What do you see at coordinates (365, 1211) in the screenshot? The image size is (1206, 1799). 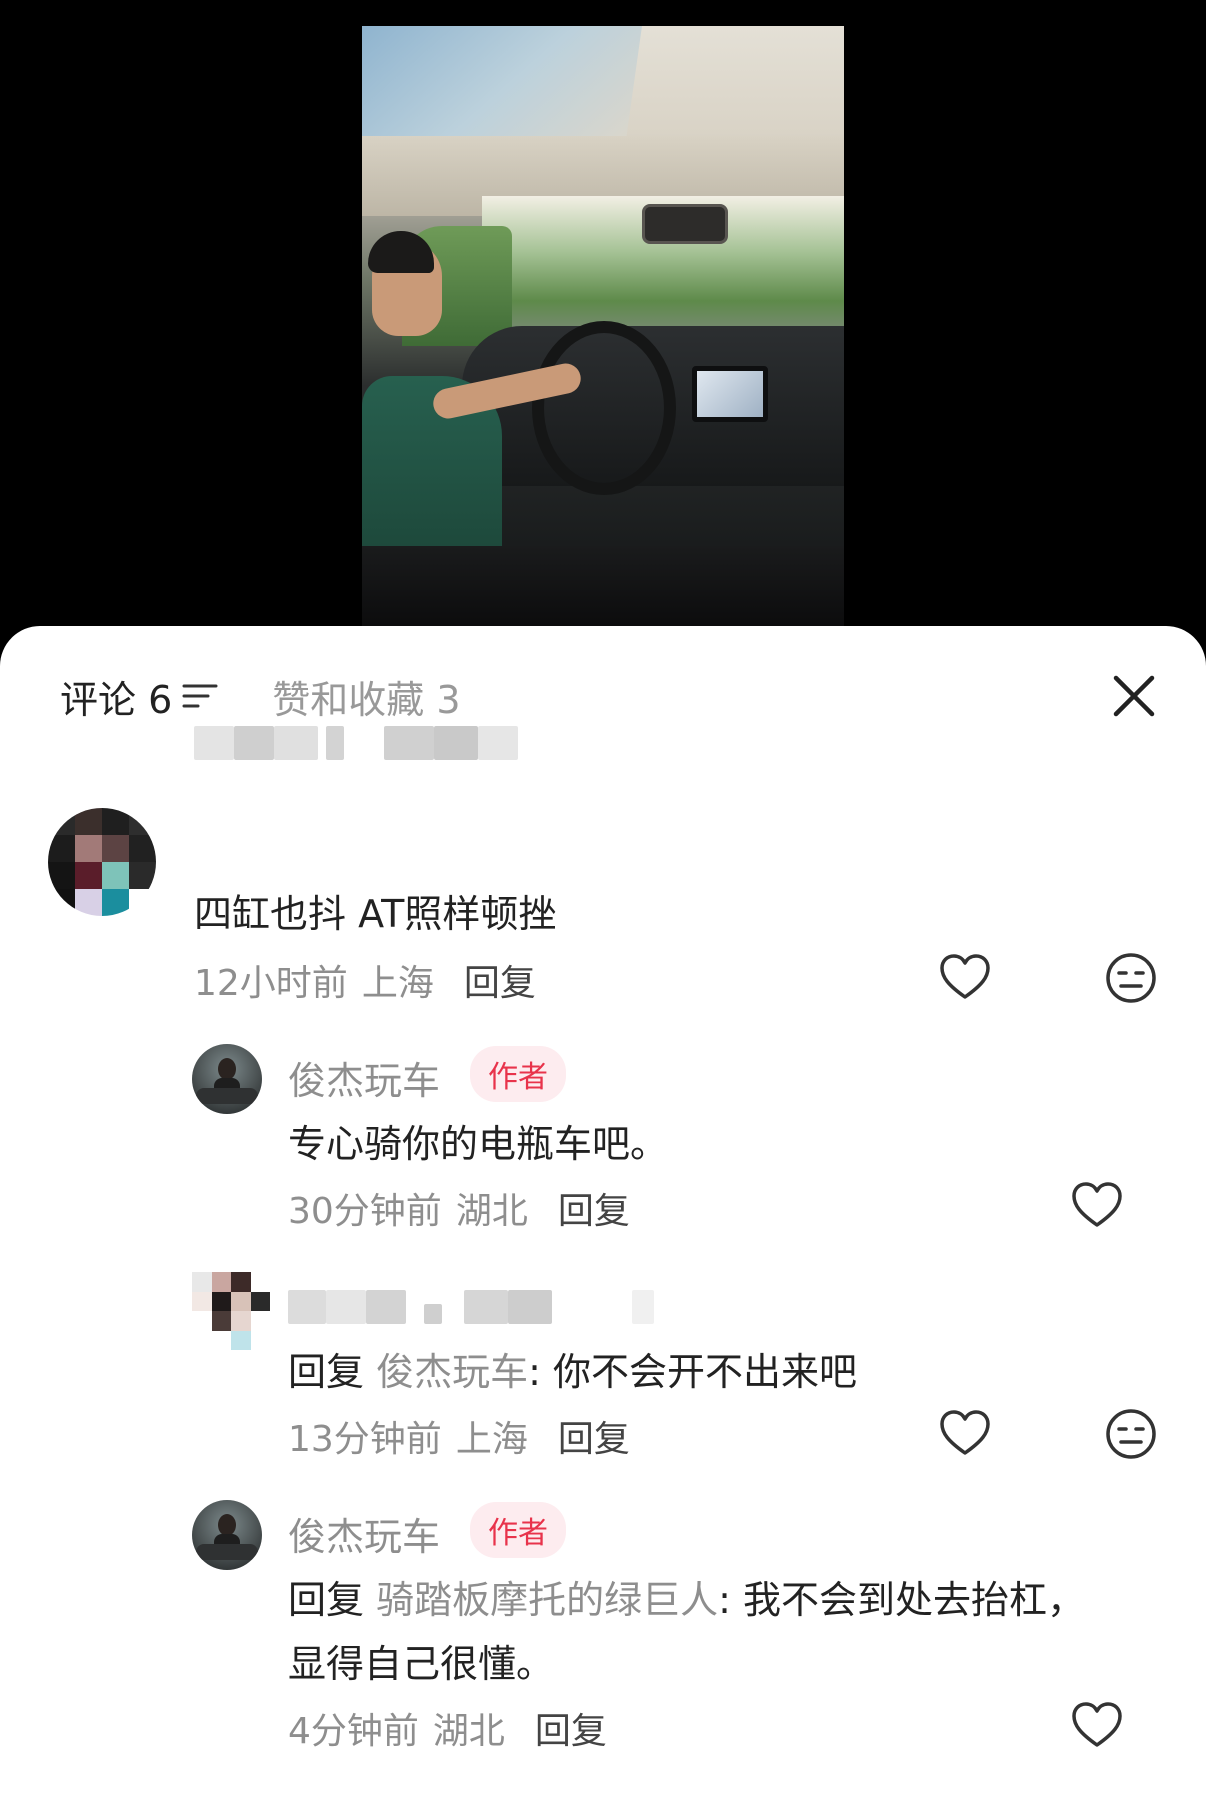 I see `comment-time: 30分钟前` at bounding box center [365, 1211].